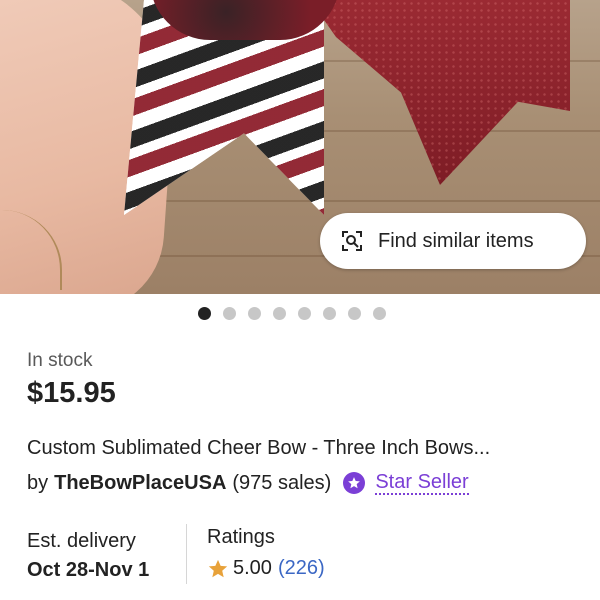 The width and height of the screenshot is (600, 600). I want to click on ratings-label: Ratings, so click(241, 537).